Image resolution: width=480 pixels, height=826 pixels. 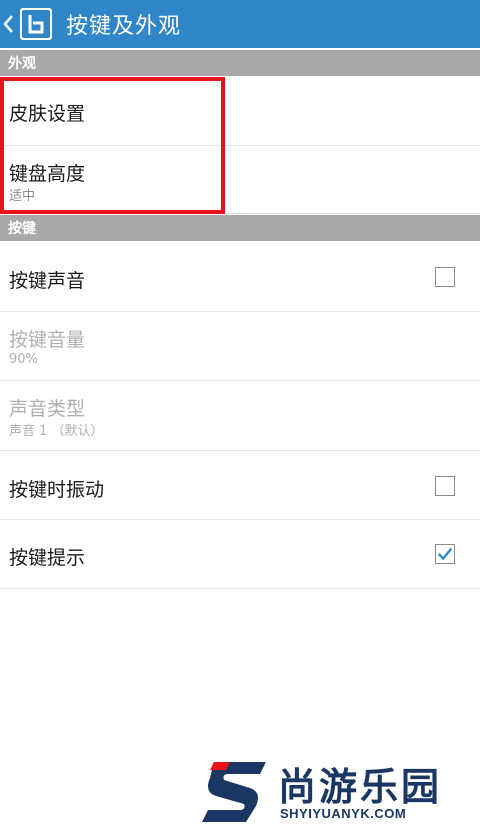 What do you see at coordinates (240, 228) in the screenshot?
I see `section-header-keys: 按键` at bounding box center [240, 228].